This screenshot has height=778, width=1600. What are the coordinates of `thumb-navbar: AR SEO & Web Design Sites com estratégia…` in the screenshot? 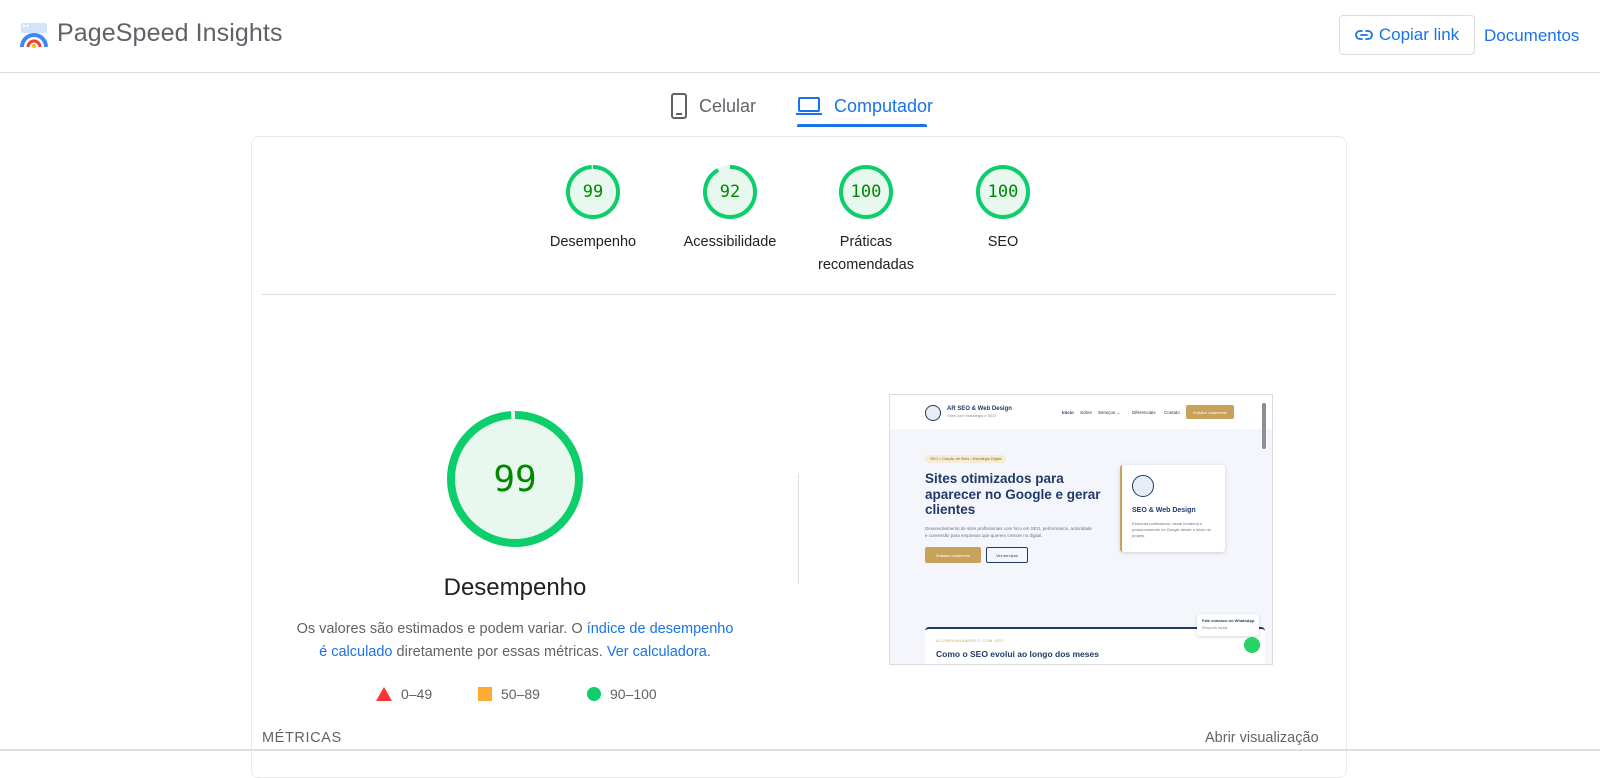 It's located at (1081, 412).